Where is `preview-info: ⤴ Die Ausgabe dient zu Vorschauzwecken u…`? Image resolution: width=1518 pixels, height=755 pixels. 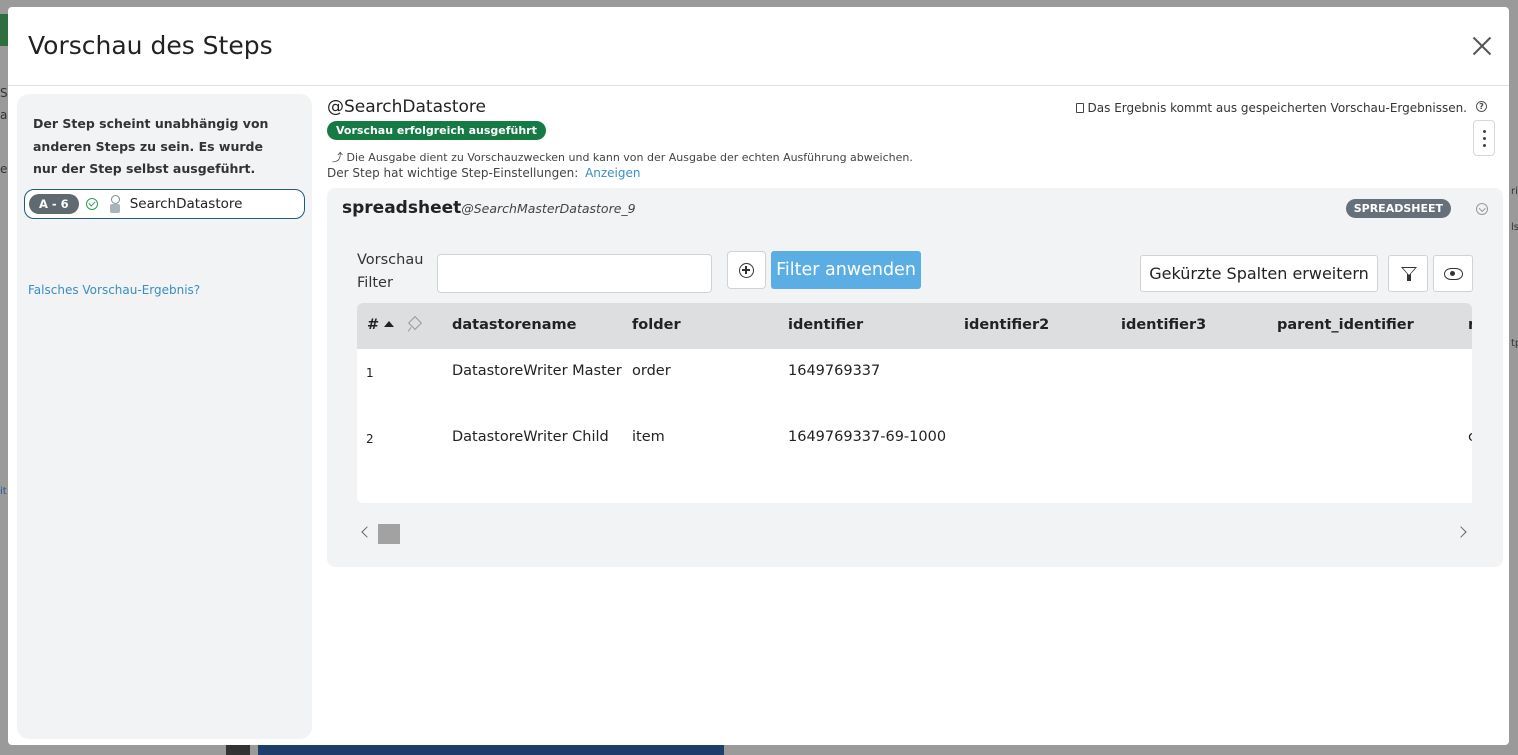 preview-info: ⤴ Die Ausgabe dient zu Vorschauzwecken u… is located at coordinates (622, 157).